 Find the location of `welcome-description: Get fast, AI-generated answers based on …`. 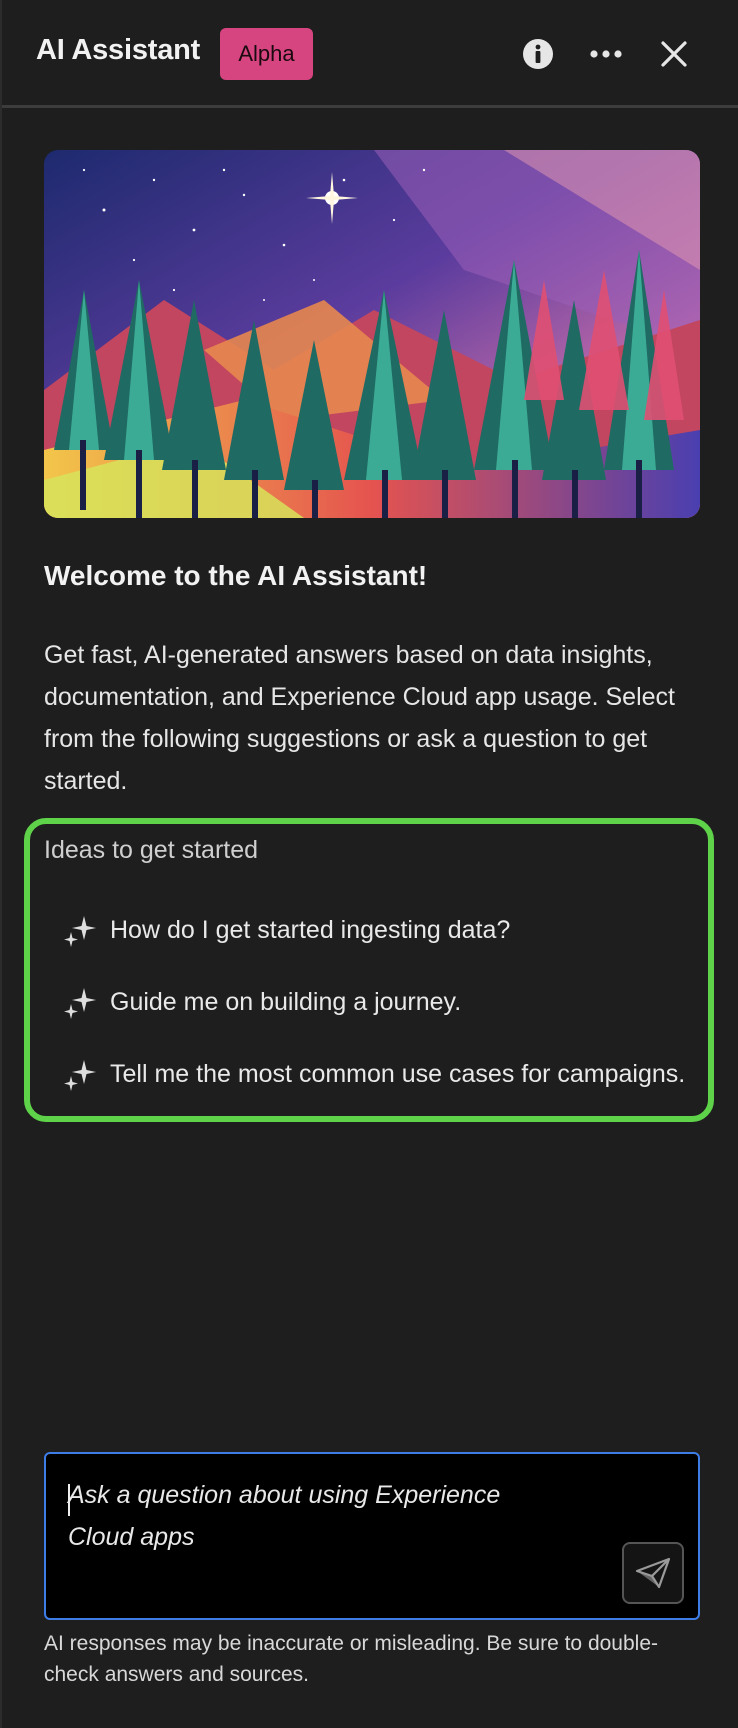

welcome-description: Get fast, AI-generated answers based on … is located at coordinates (359, 718).